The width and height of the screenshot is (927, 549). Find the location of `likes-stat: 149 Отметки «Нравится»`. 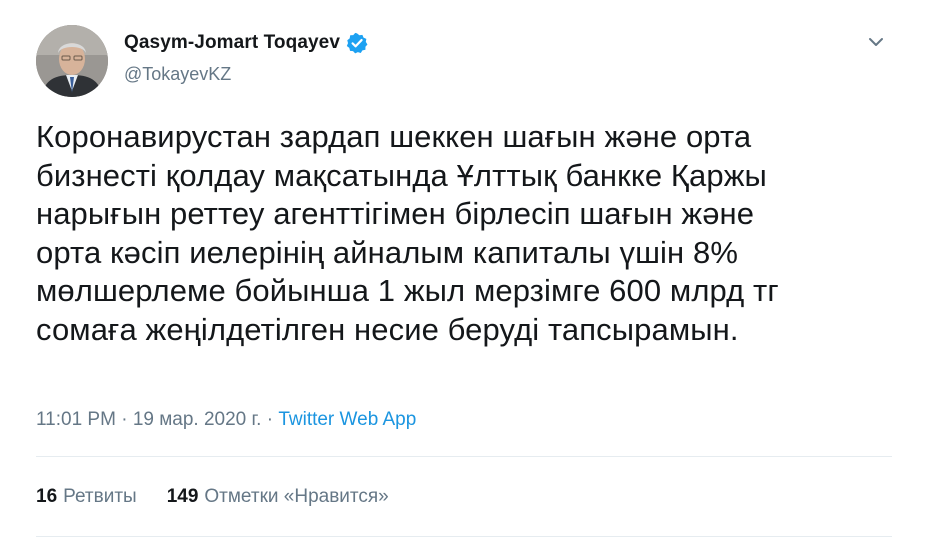

likes-stat: 149 Отметки «Нравится» is located at coordinates (278, 497).